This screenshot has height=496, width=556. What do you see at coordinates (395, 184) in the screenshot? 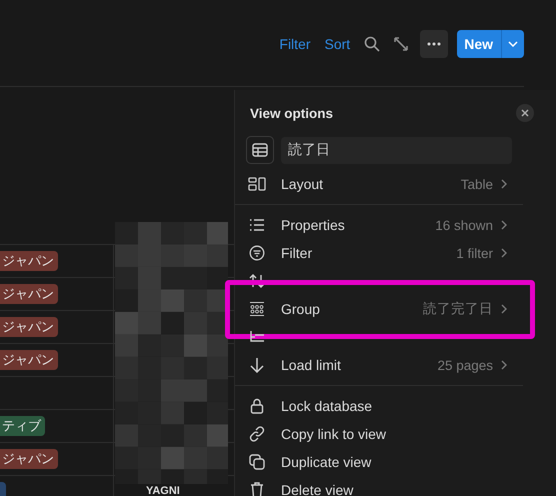
I see `menu-item: Layout Table` at bounding box center [395, 184].